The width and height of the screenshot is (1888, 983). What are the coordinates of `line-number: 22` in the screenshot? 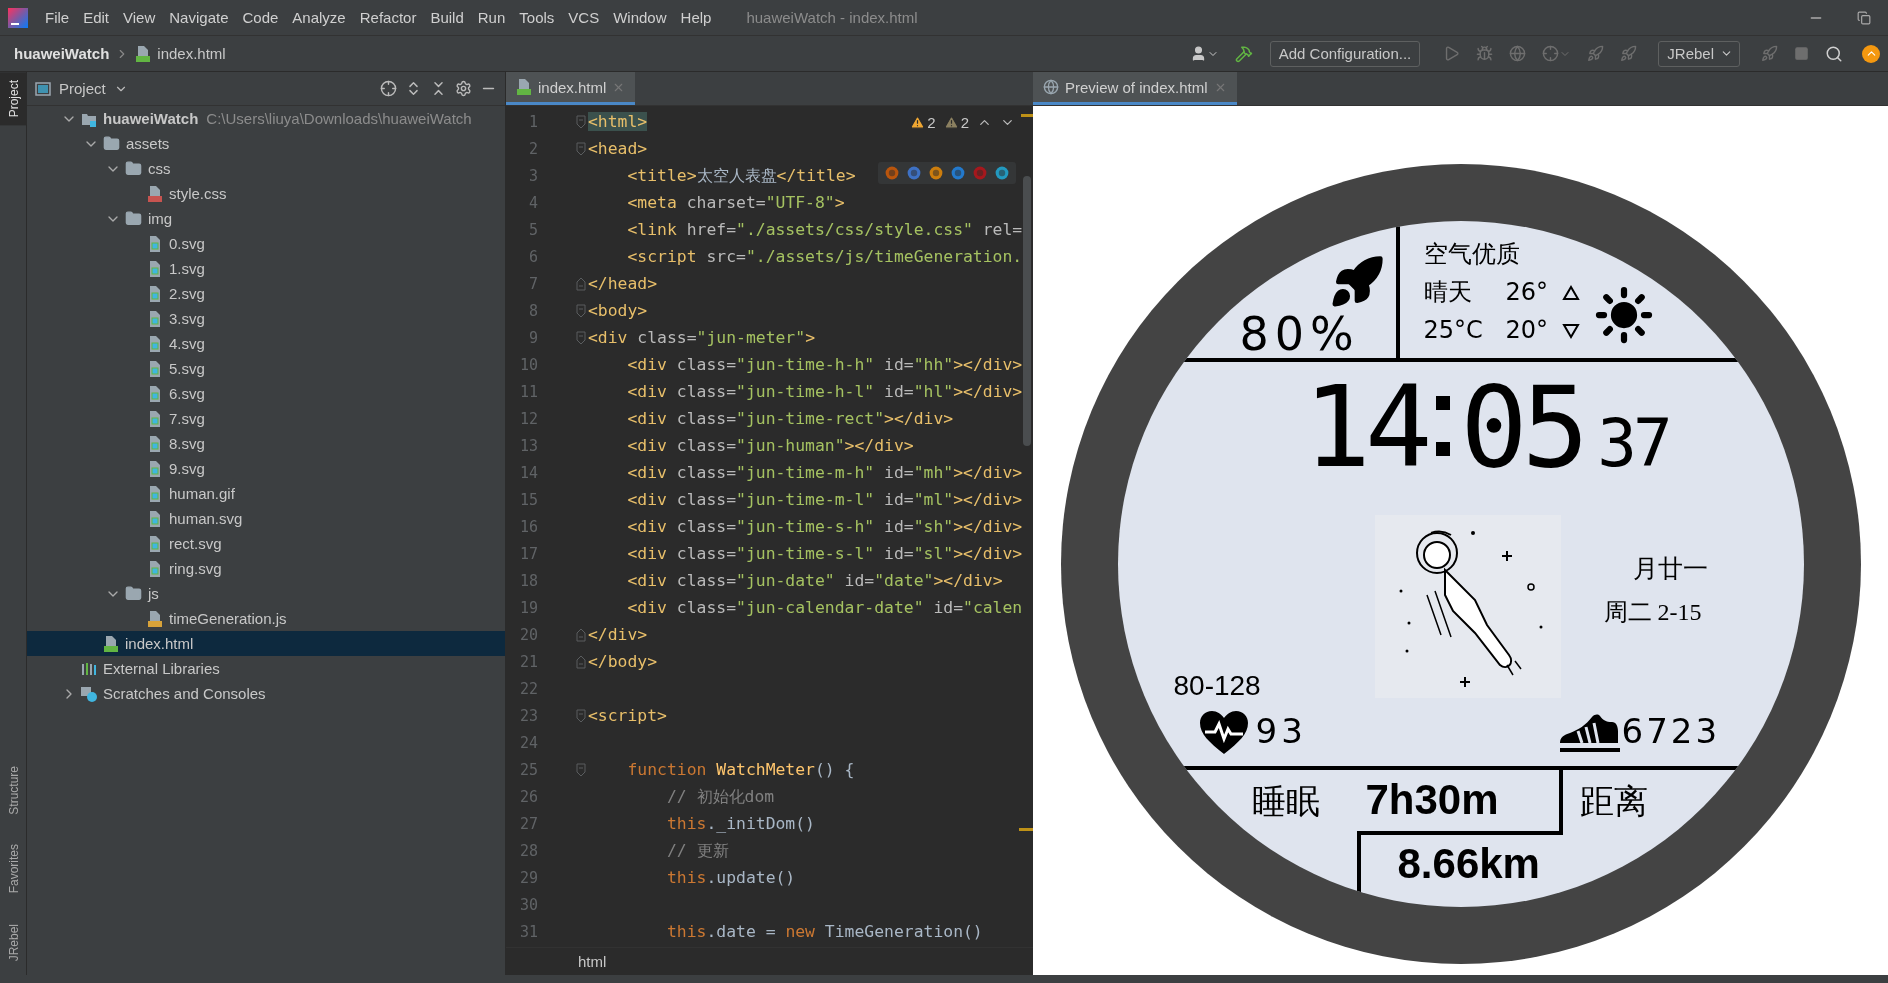 It's located at (528, 688).